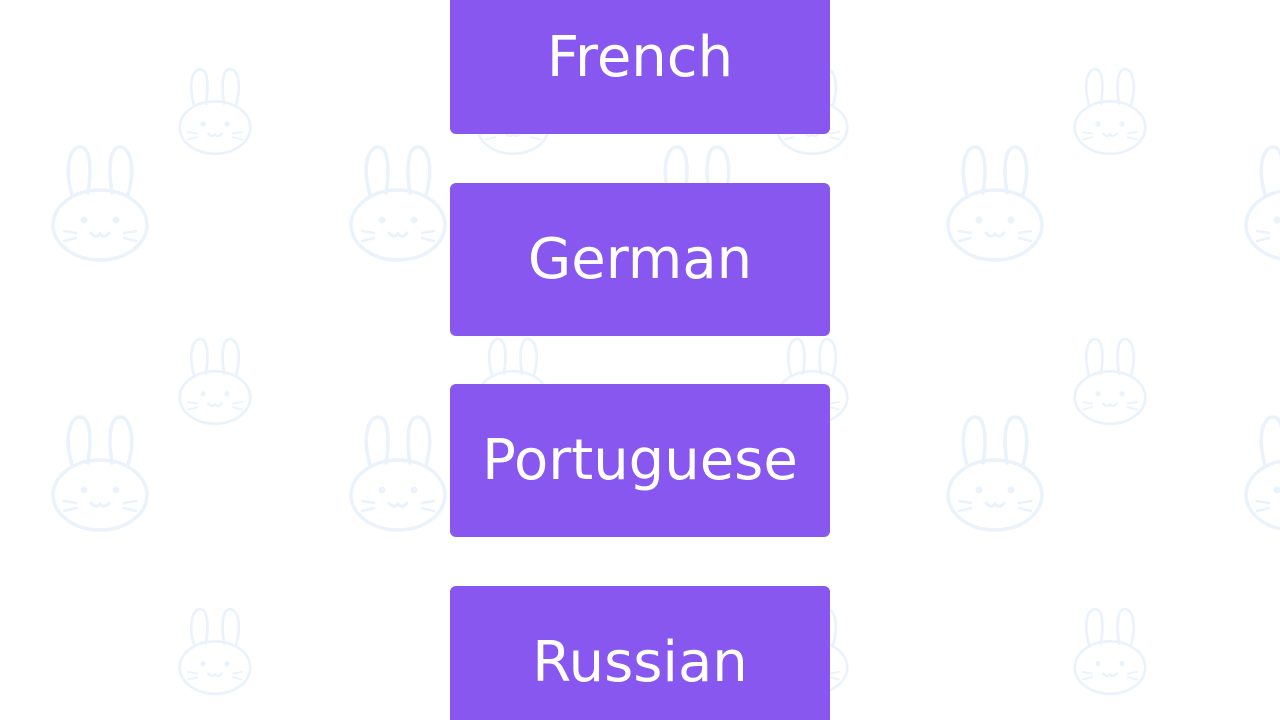 The height and width of the screenshot is (720, 1280). What do you see at coordinates (640, 259) in the screenshot?
I see `language-option-german: German` at bounding box center [640, 259].